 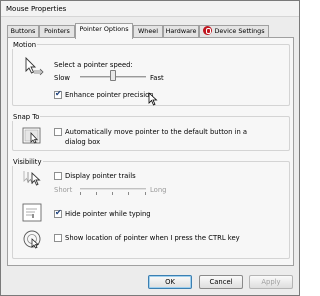 I want to click on hide-pointer-icon, so click(x=32, y=212).